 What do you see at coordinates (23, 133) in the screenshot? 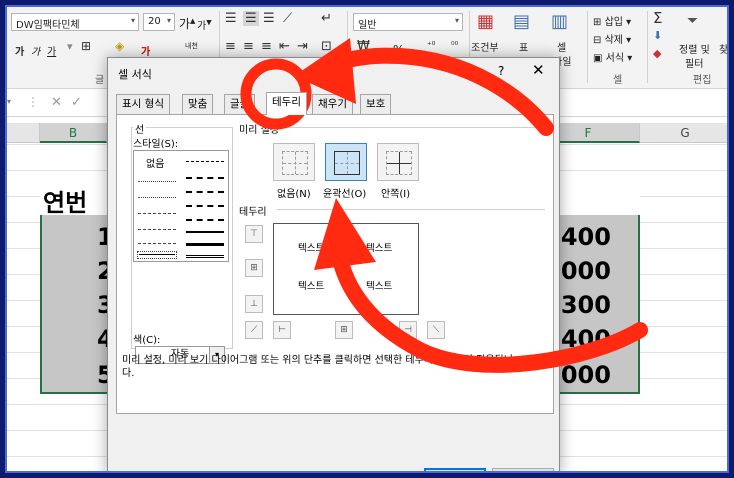
I see `select-all-corner` at bounding box center [23, 133].